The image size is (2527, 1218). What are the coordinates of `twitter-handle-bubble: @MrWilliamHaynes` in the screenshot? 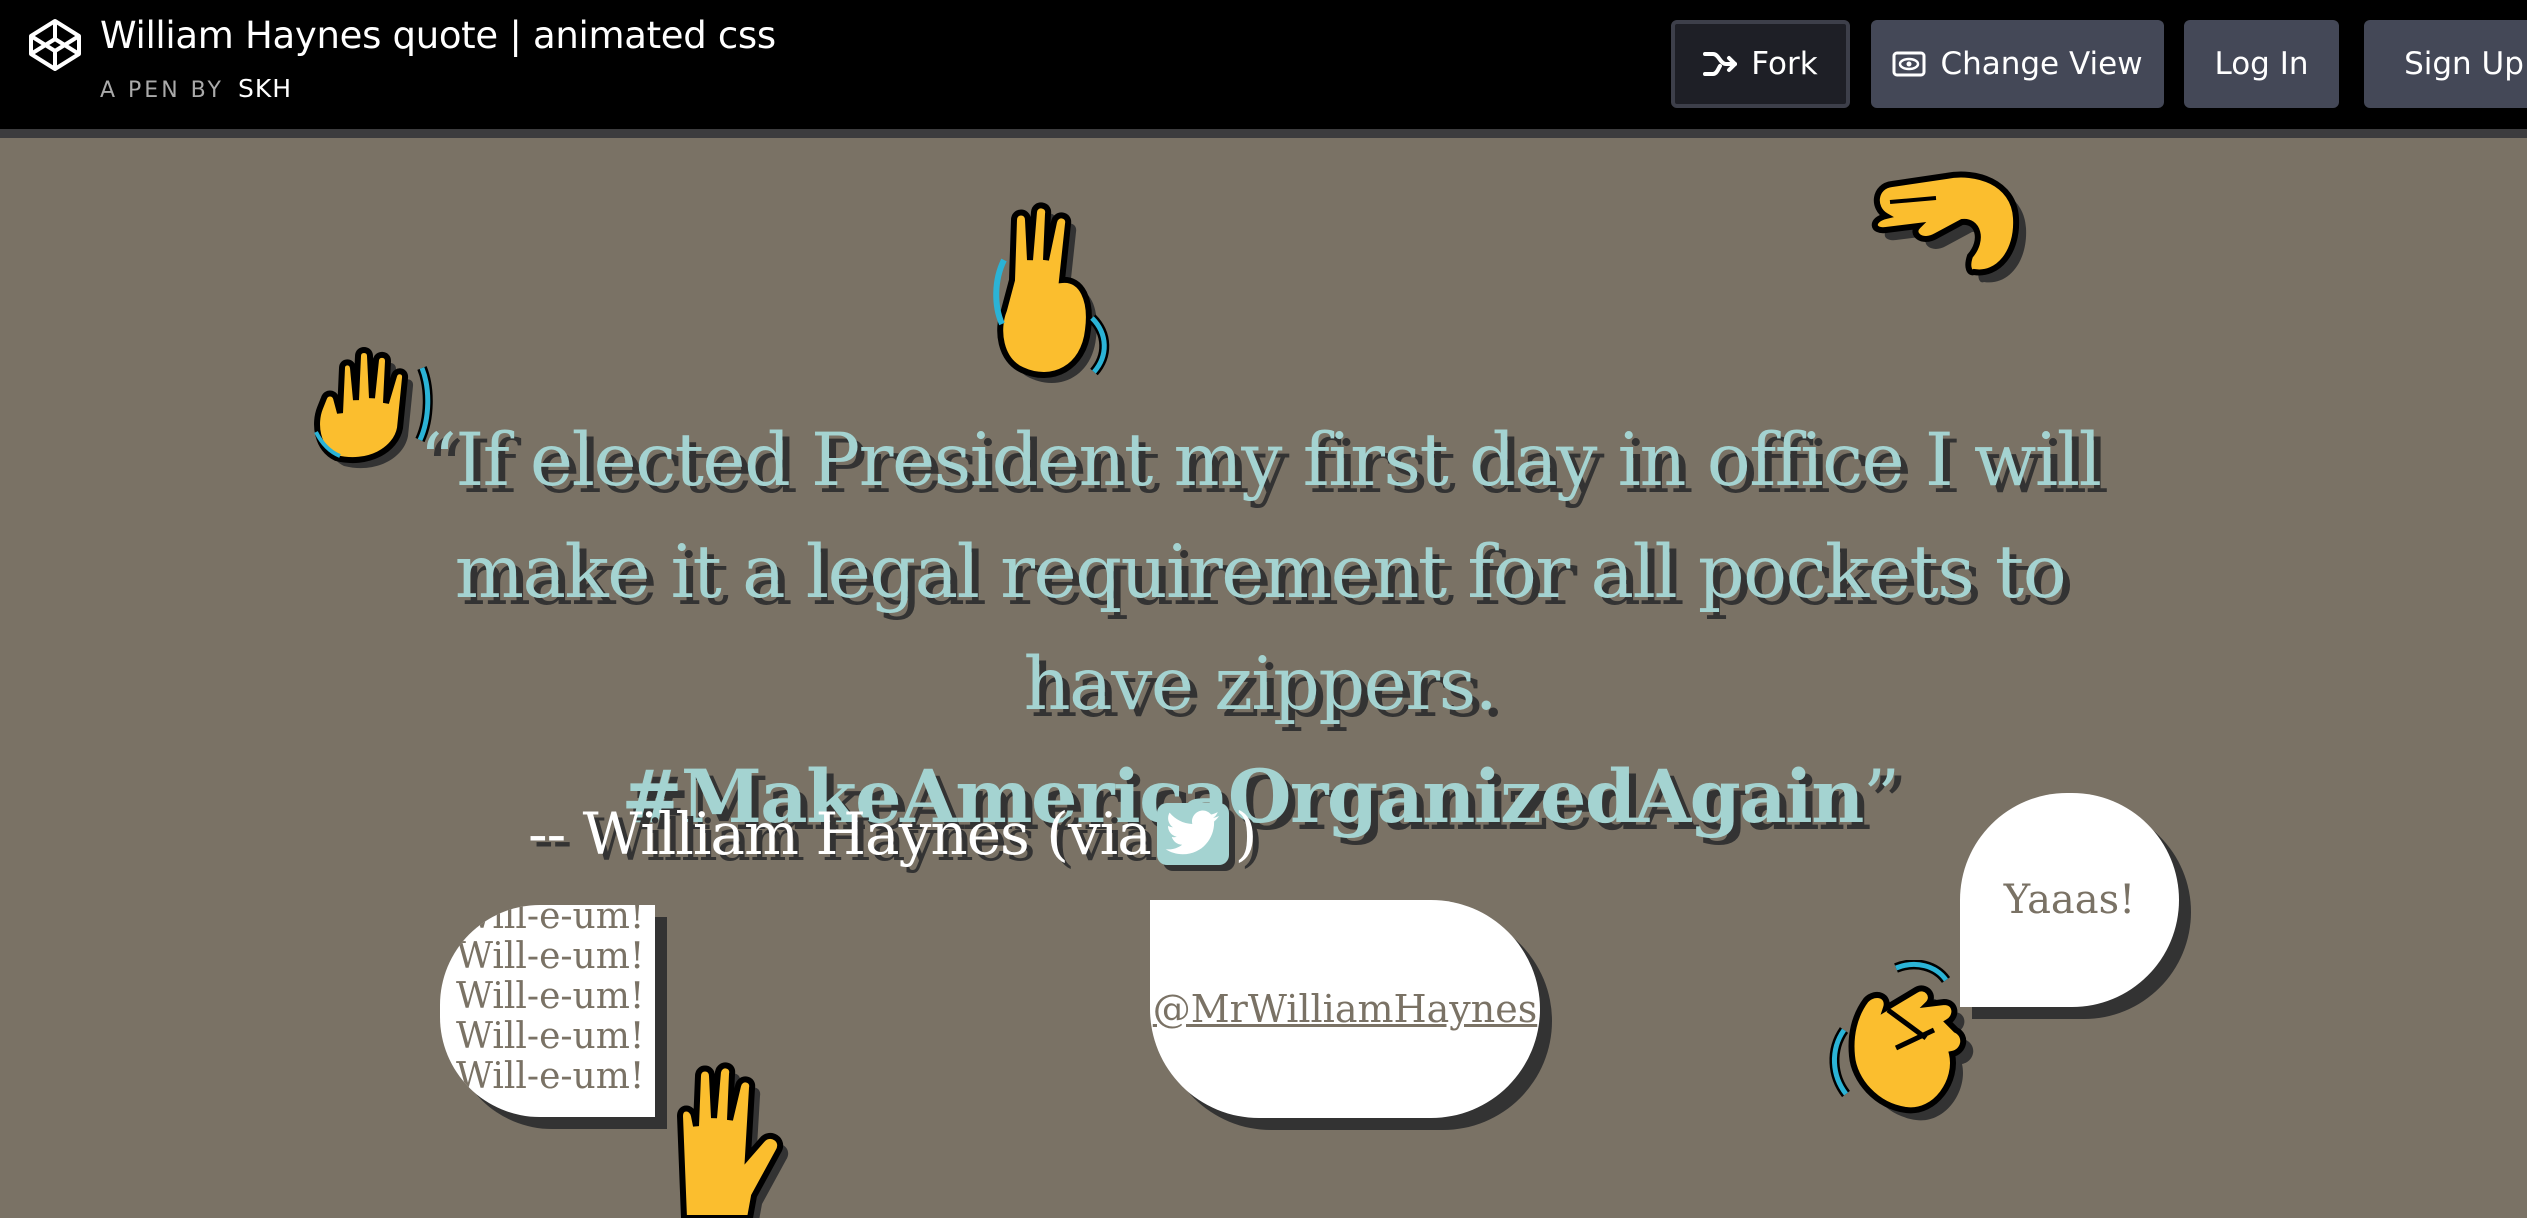 It's located at (1345, 1009).